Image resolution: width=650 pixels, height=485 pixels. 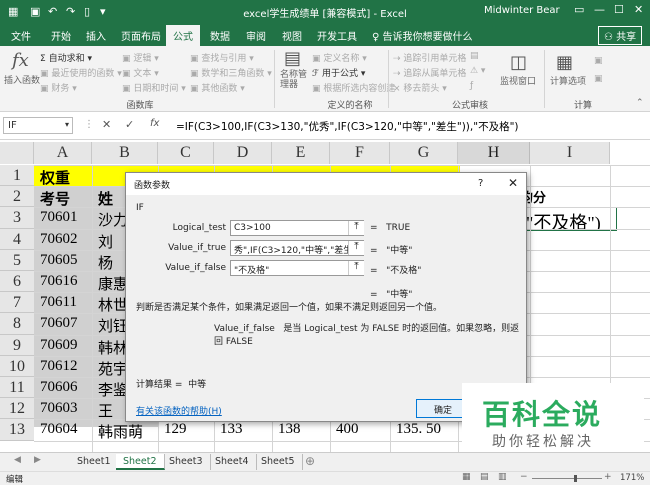 I want to click on cell-a2: 考号, so click(x=66, y=198).